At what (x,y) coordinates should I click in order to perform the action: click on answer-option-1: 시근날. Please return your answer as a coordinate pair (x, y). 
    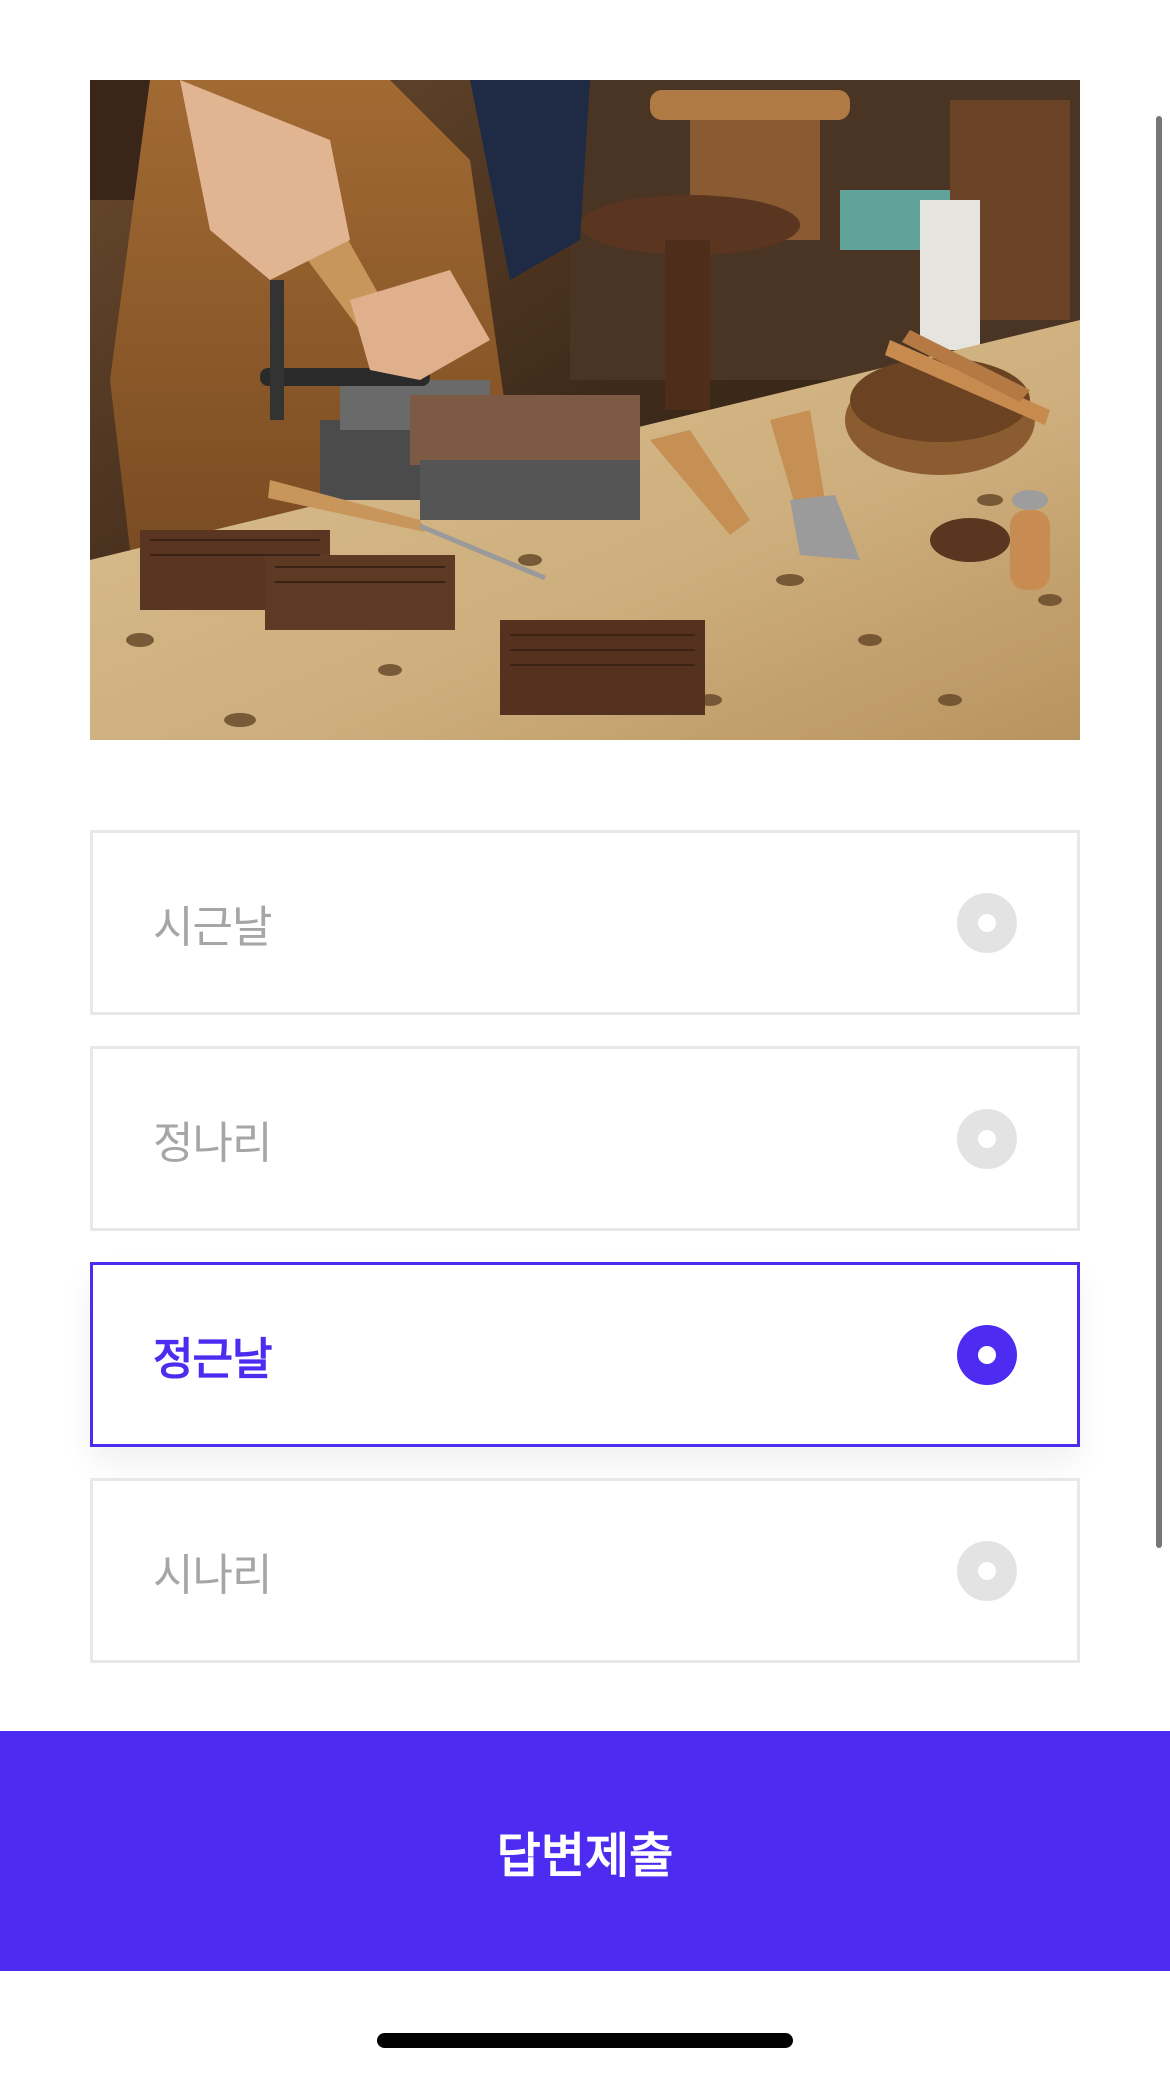
    Looking at the image, I should click on (585, 922).